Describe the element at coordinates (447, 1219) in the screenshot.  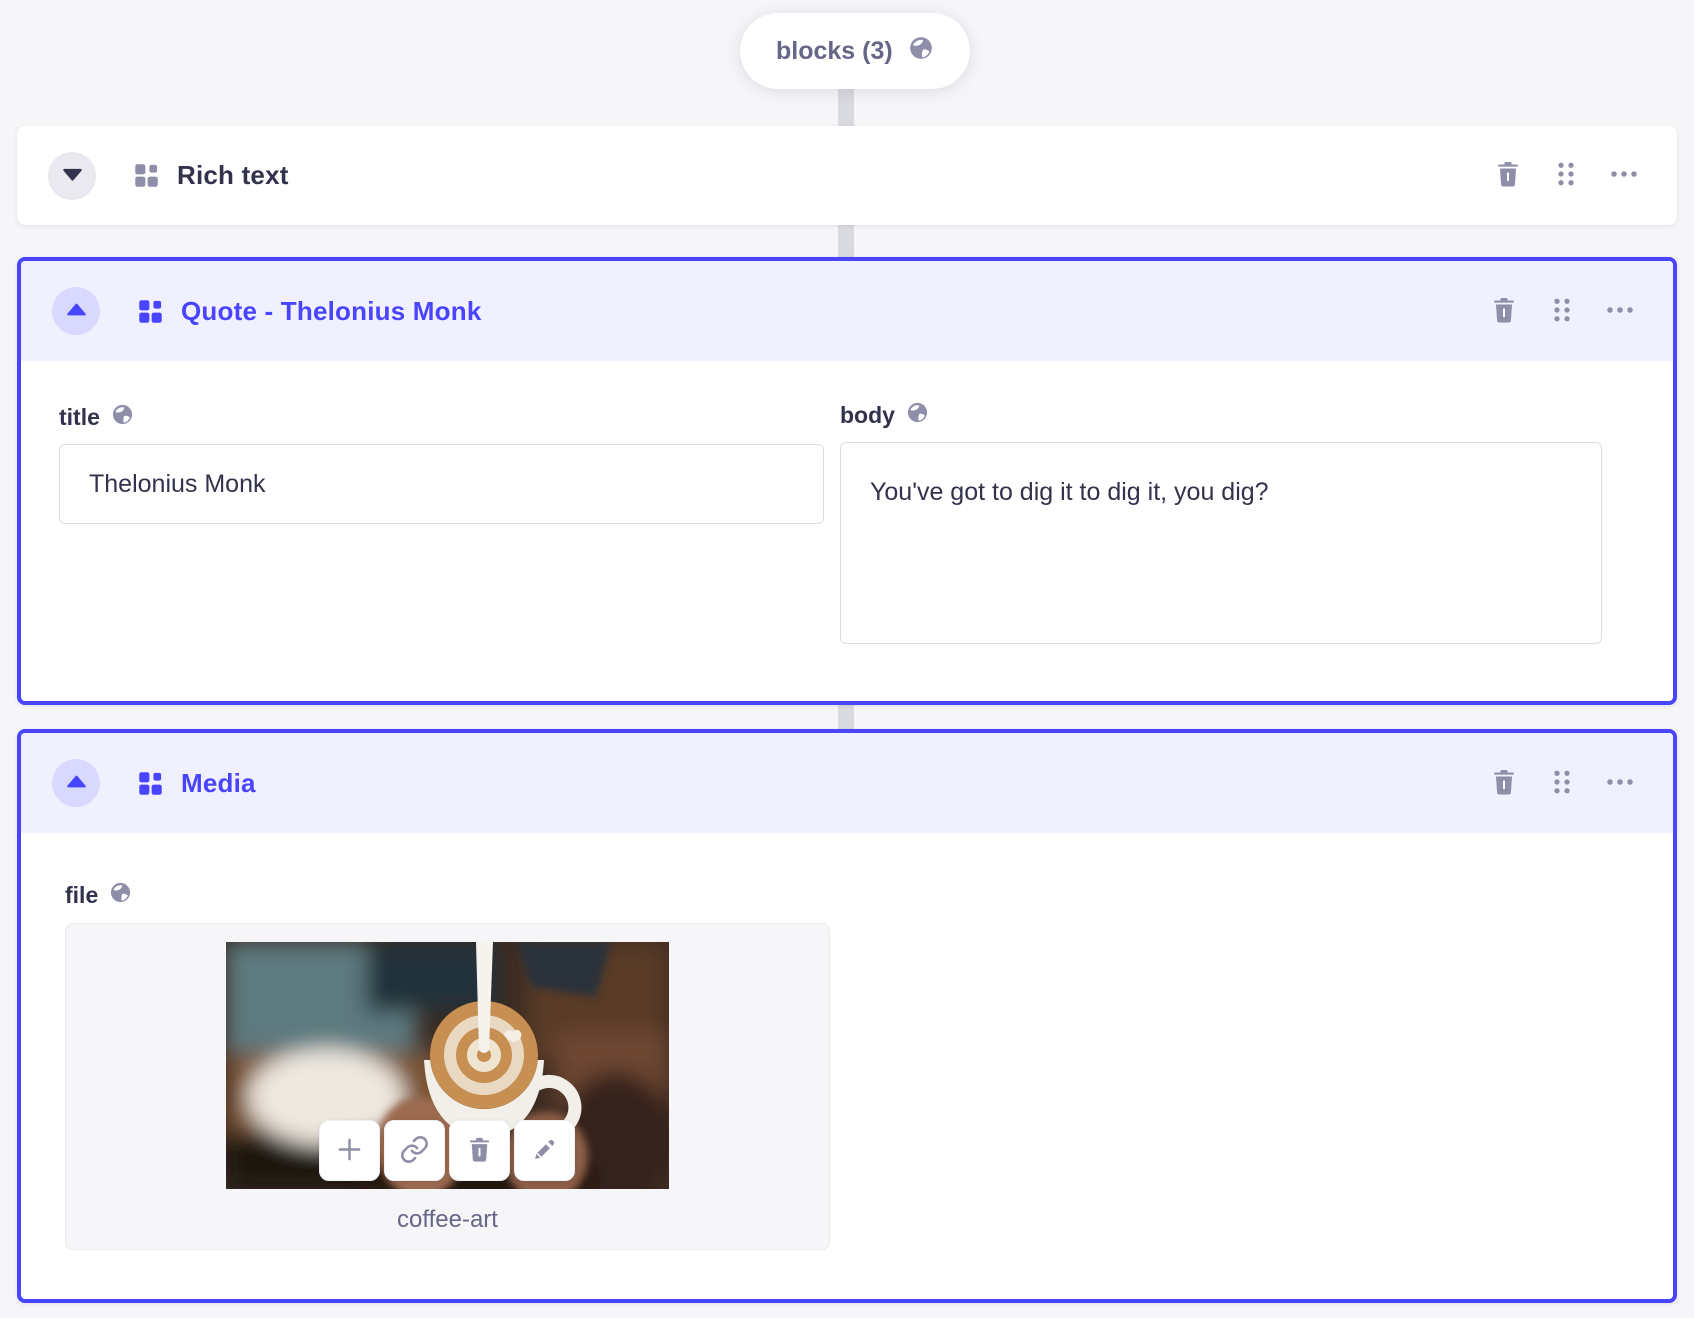
I see `media-filename: coffee-art` at that location.